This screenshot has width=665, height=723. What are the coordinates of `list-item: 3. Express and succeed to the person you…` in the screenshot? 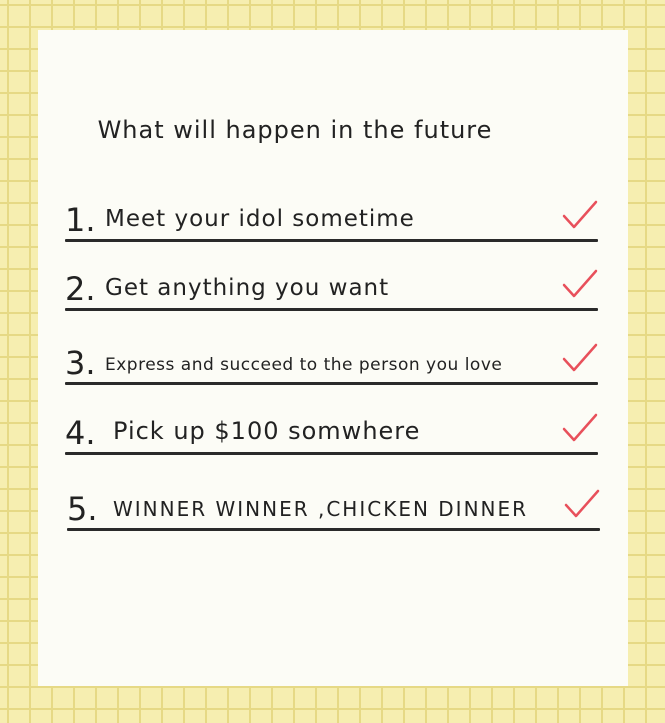 It's located at (331, 360).